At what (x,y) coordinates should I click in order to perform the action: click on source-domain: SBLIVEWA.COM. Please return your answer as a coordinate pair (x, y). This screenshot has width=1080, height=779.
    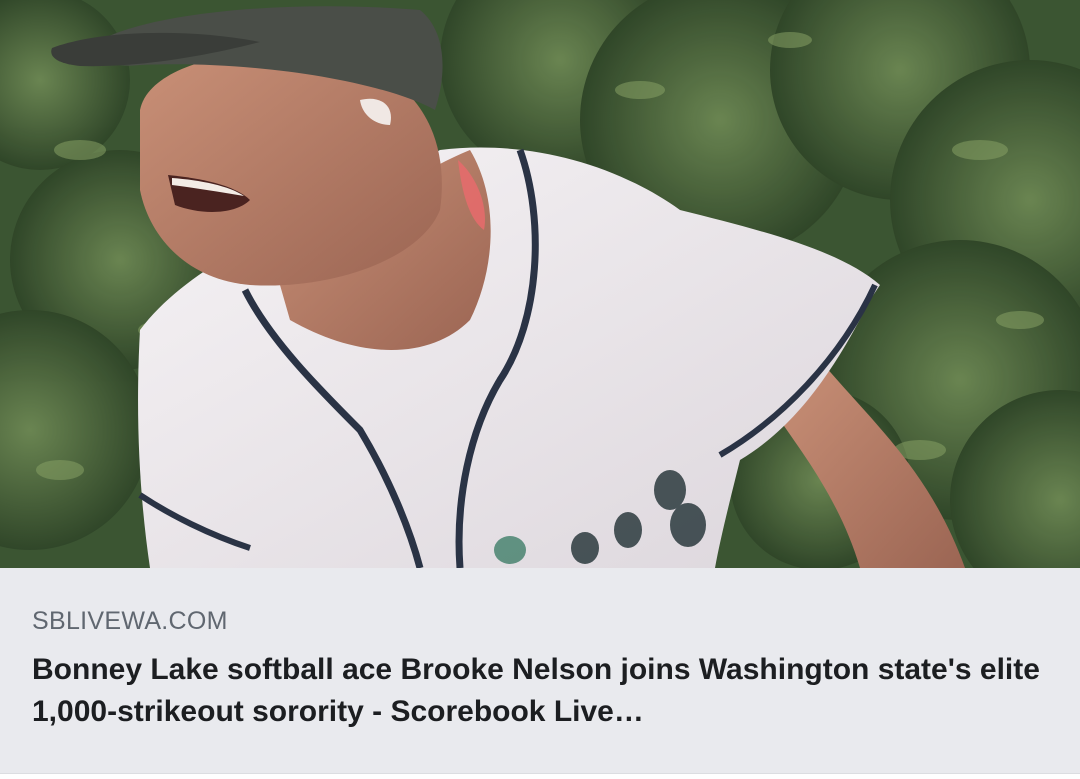
    Looking at the image, I should click on (130, 621).